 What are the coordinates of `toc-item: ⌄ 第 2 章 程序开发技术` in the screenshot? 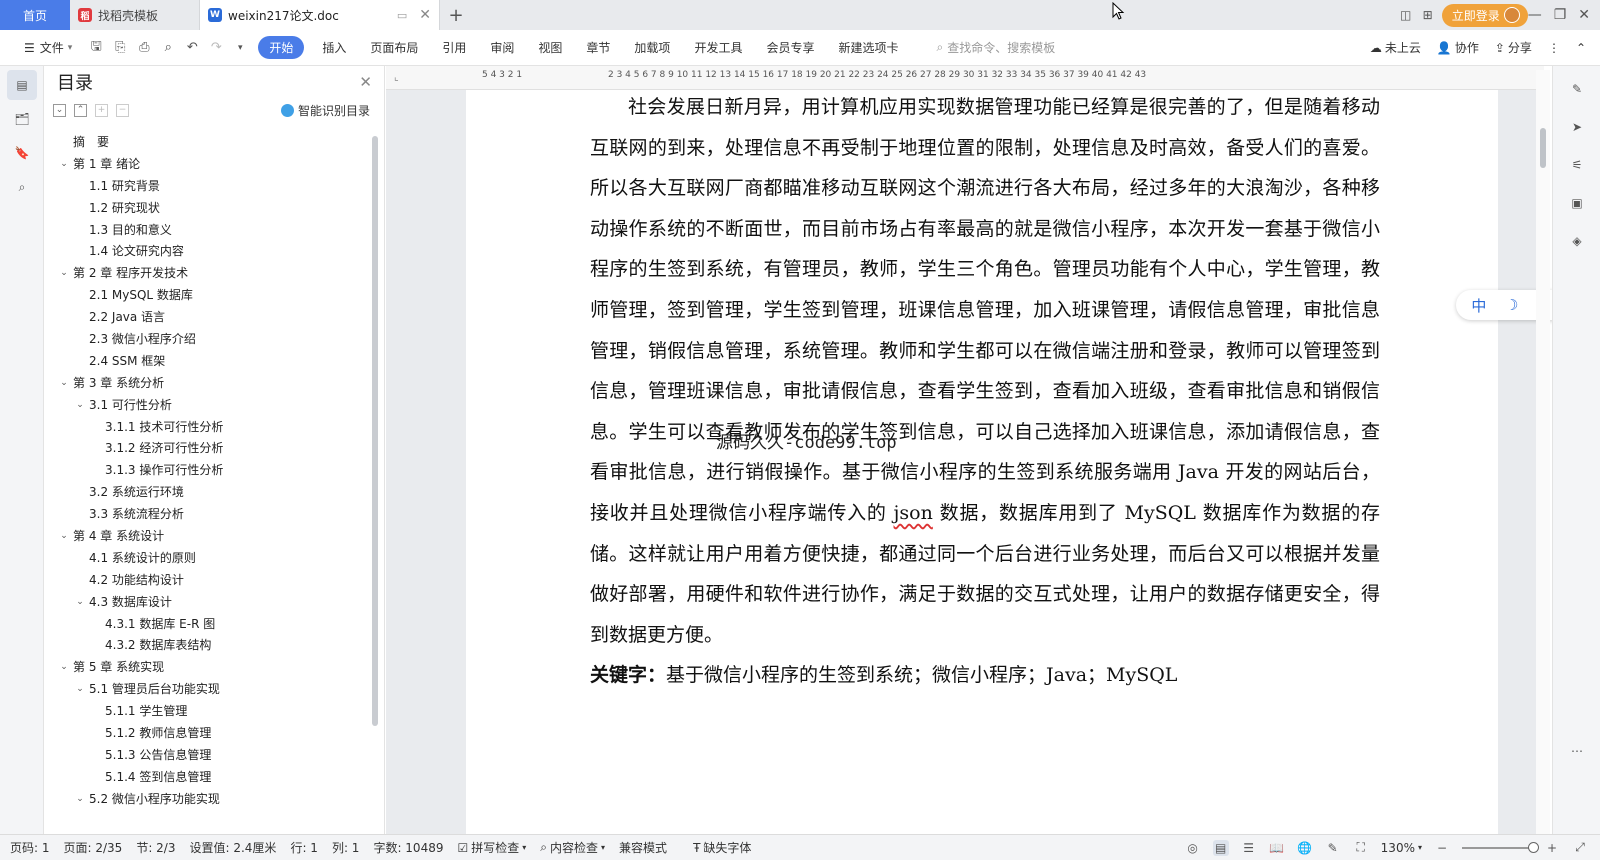 It's located at (207, 274).